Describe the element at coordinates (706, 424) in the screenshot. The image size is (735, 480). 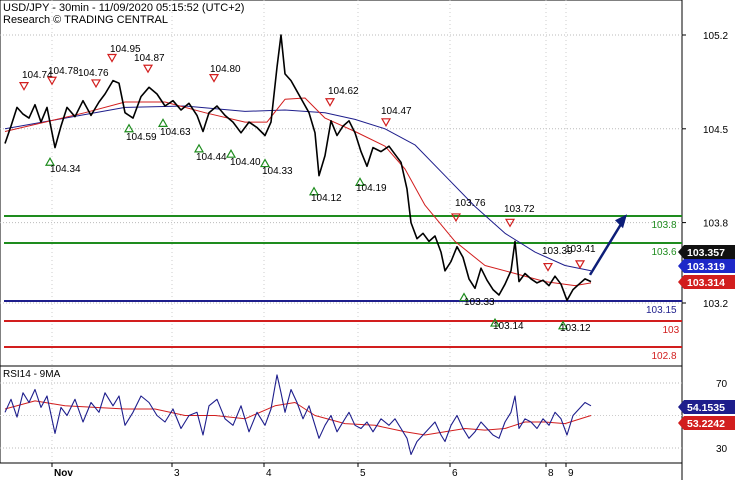
I see `rsi-tag-label: 53.2242` at that location.